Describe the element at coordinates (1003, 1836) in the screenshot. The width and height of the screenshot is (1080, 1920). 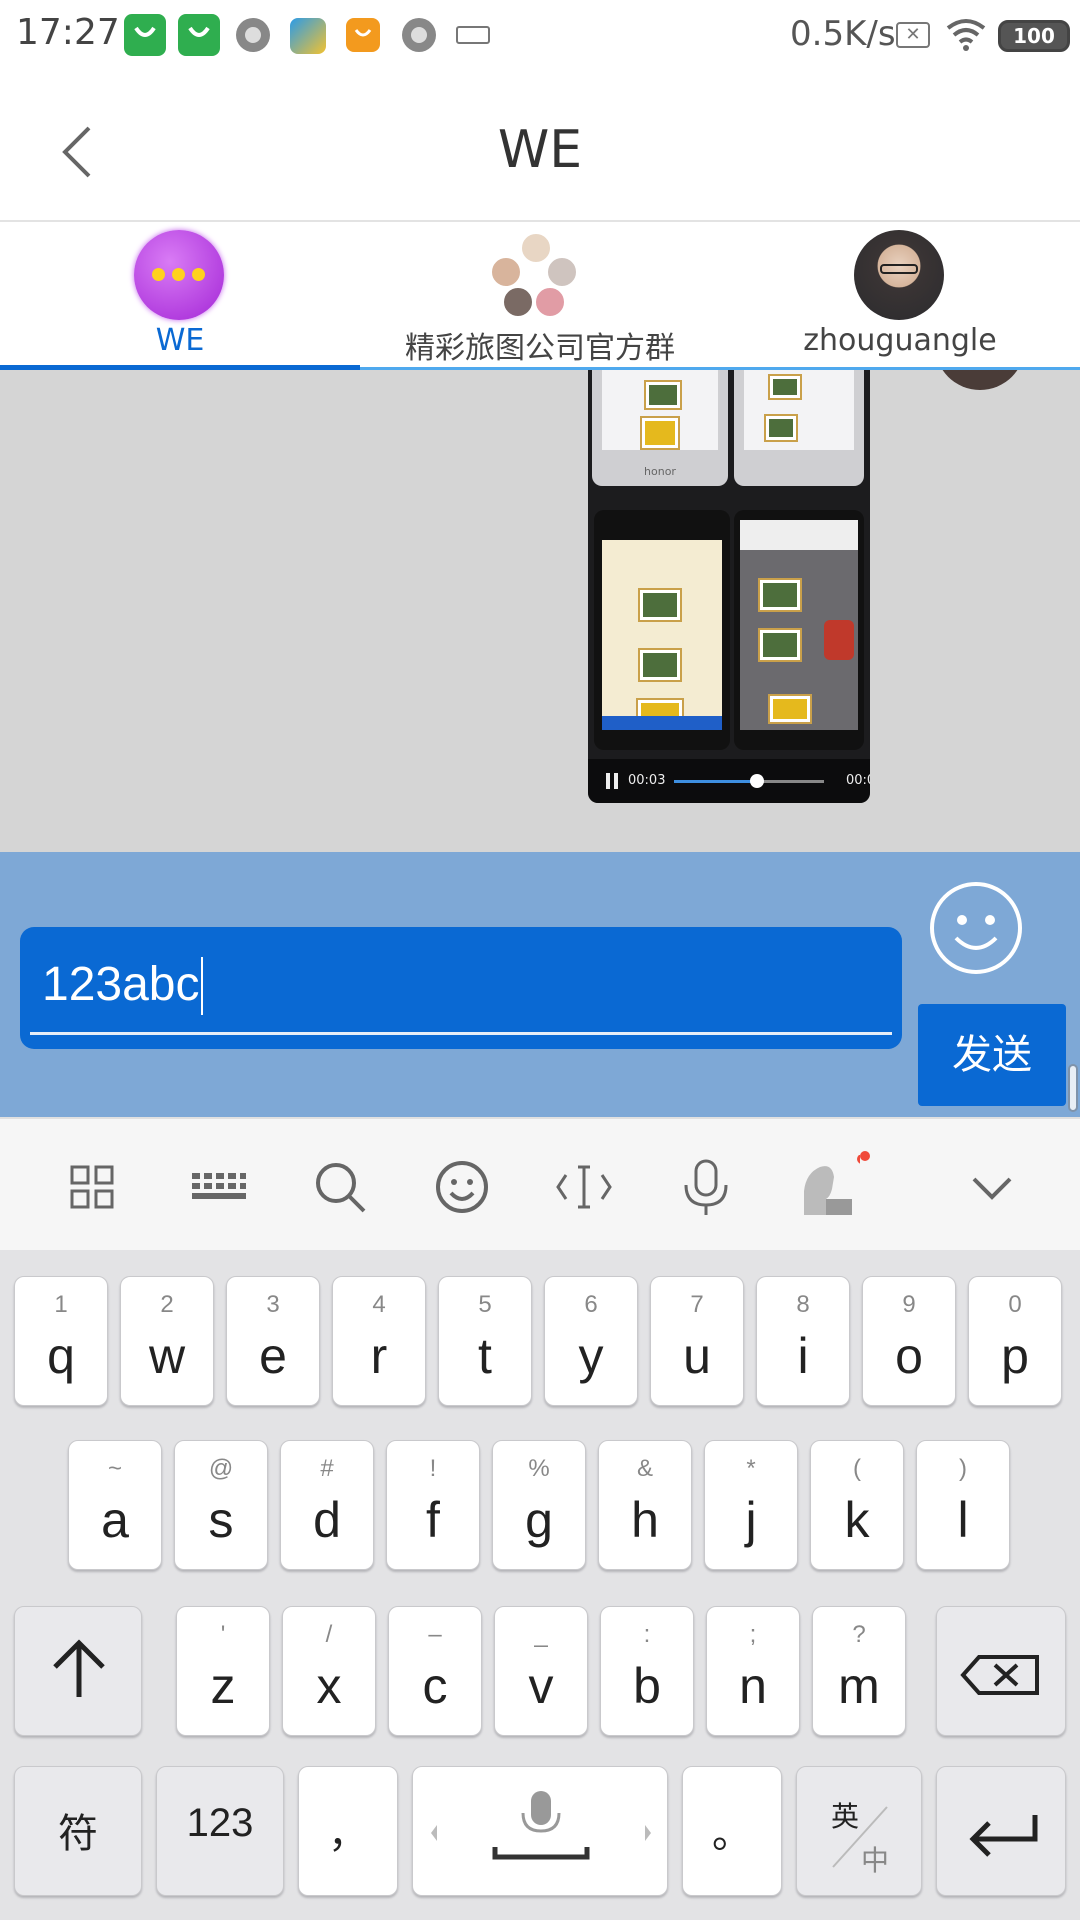
I see `enter-icon` at that location.